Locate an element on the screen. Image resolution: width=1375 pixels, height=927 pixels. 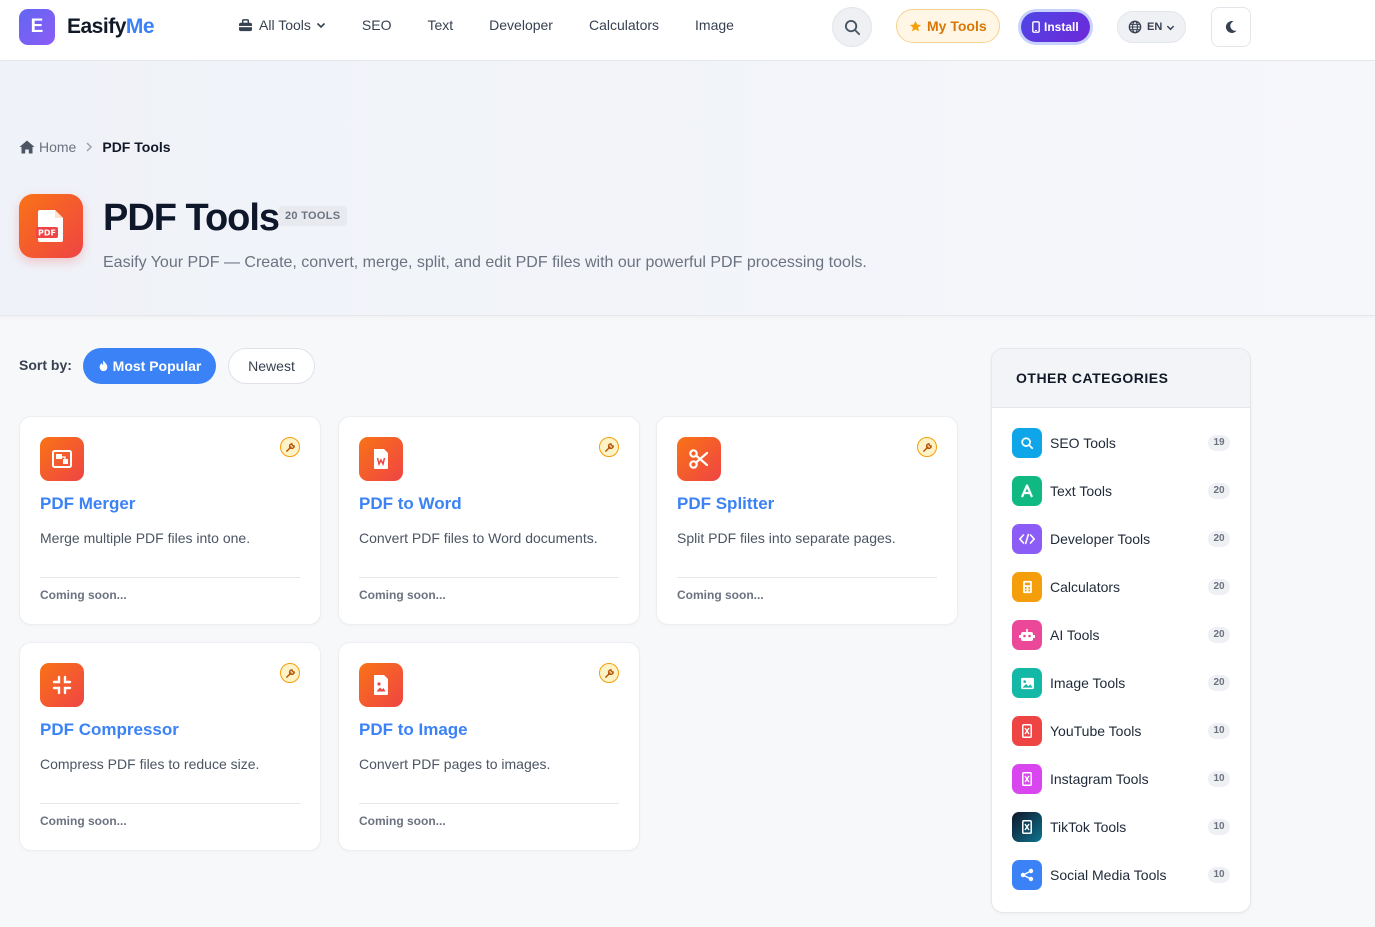
language-selector: EN is located at coordinates (1152, 27).